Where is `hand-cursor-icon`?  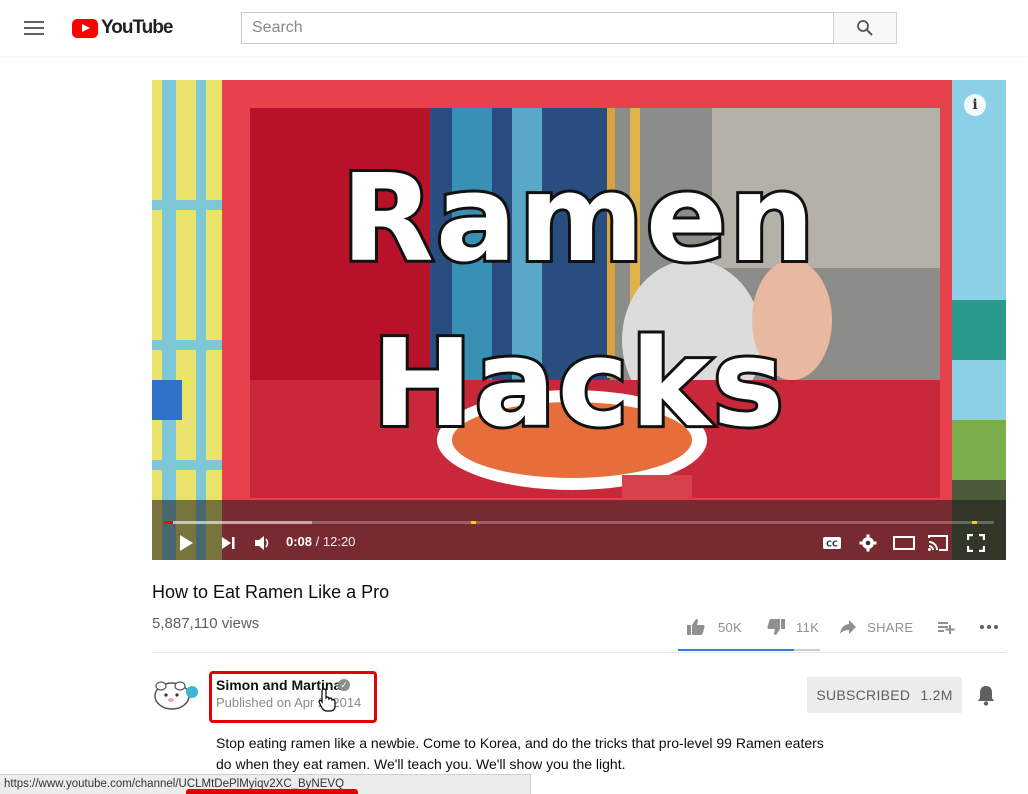
hand-cursor-icon is located at coordinates (327, 700).